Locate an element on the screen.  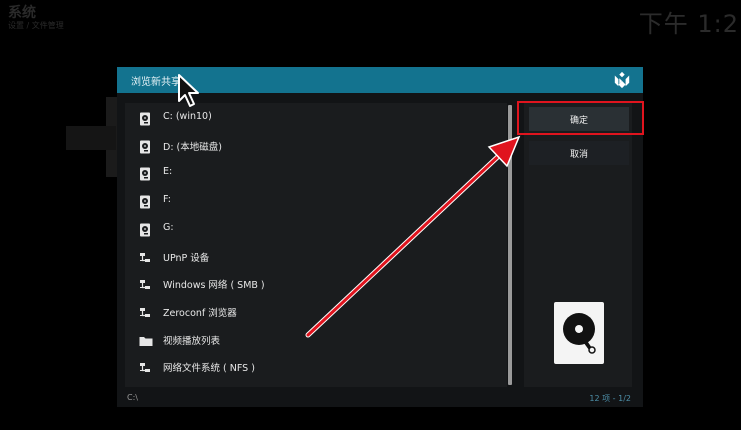
page-indicator: 12 项 - 1/2 is located at coordinates (610, 398).